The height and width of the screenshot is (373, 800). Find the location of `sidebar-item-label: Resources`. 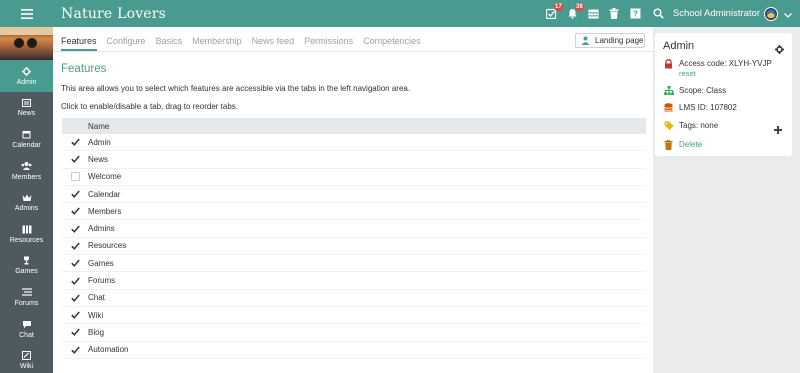

sidebar-item-label: Resources is located at coordinates (26, 240).